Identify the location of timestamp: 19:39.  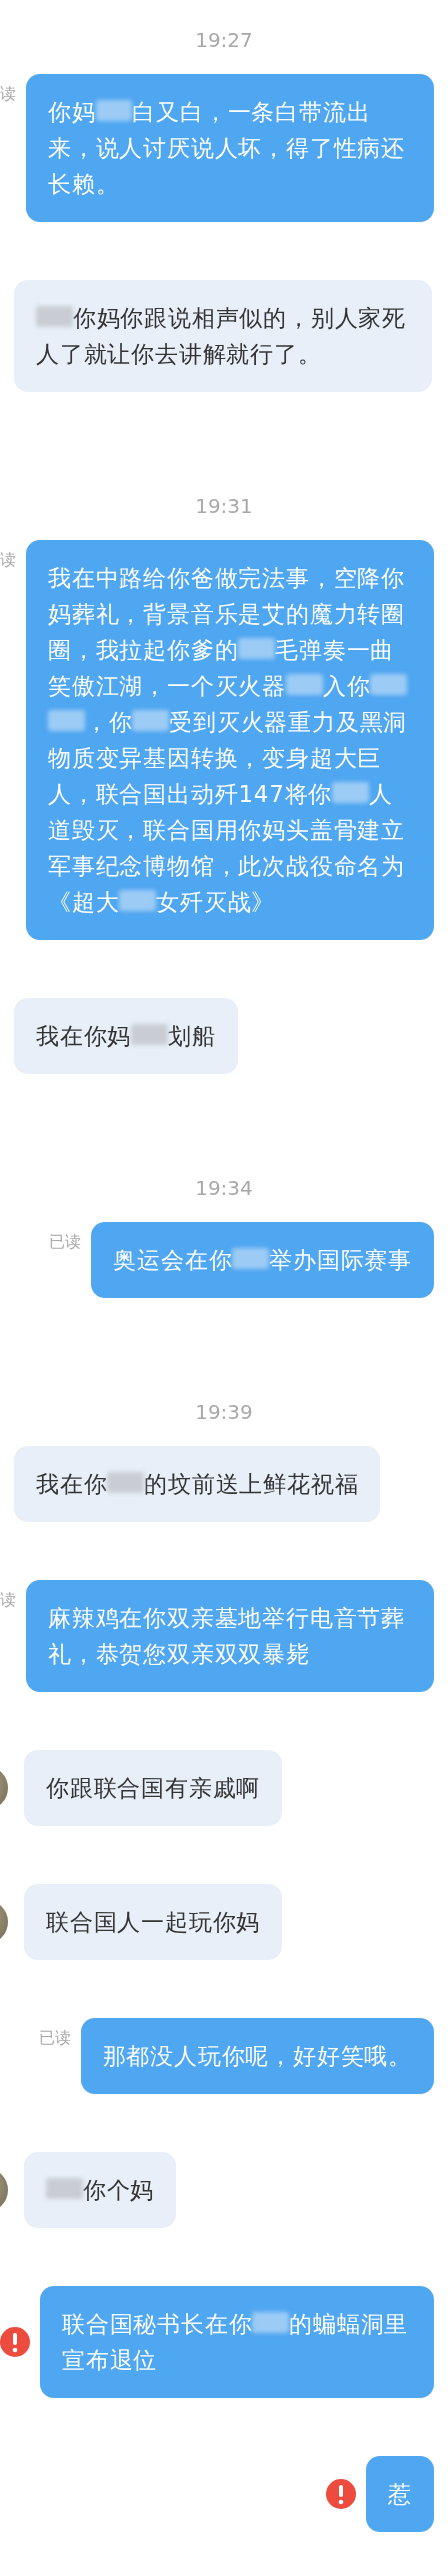
(224, 1412).